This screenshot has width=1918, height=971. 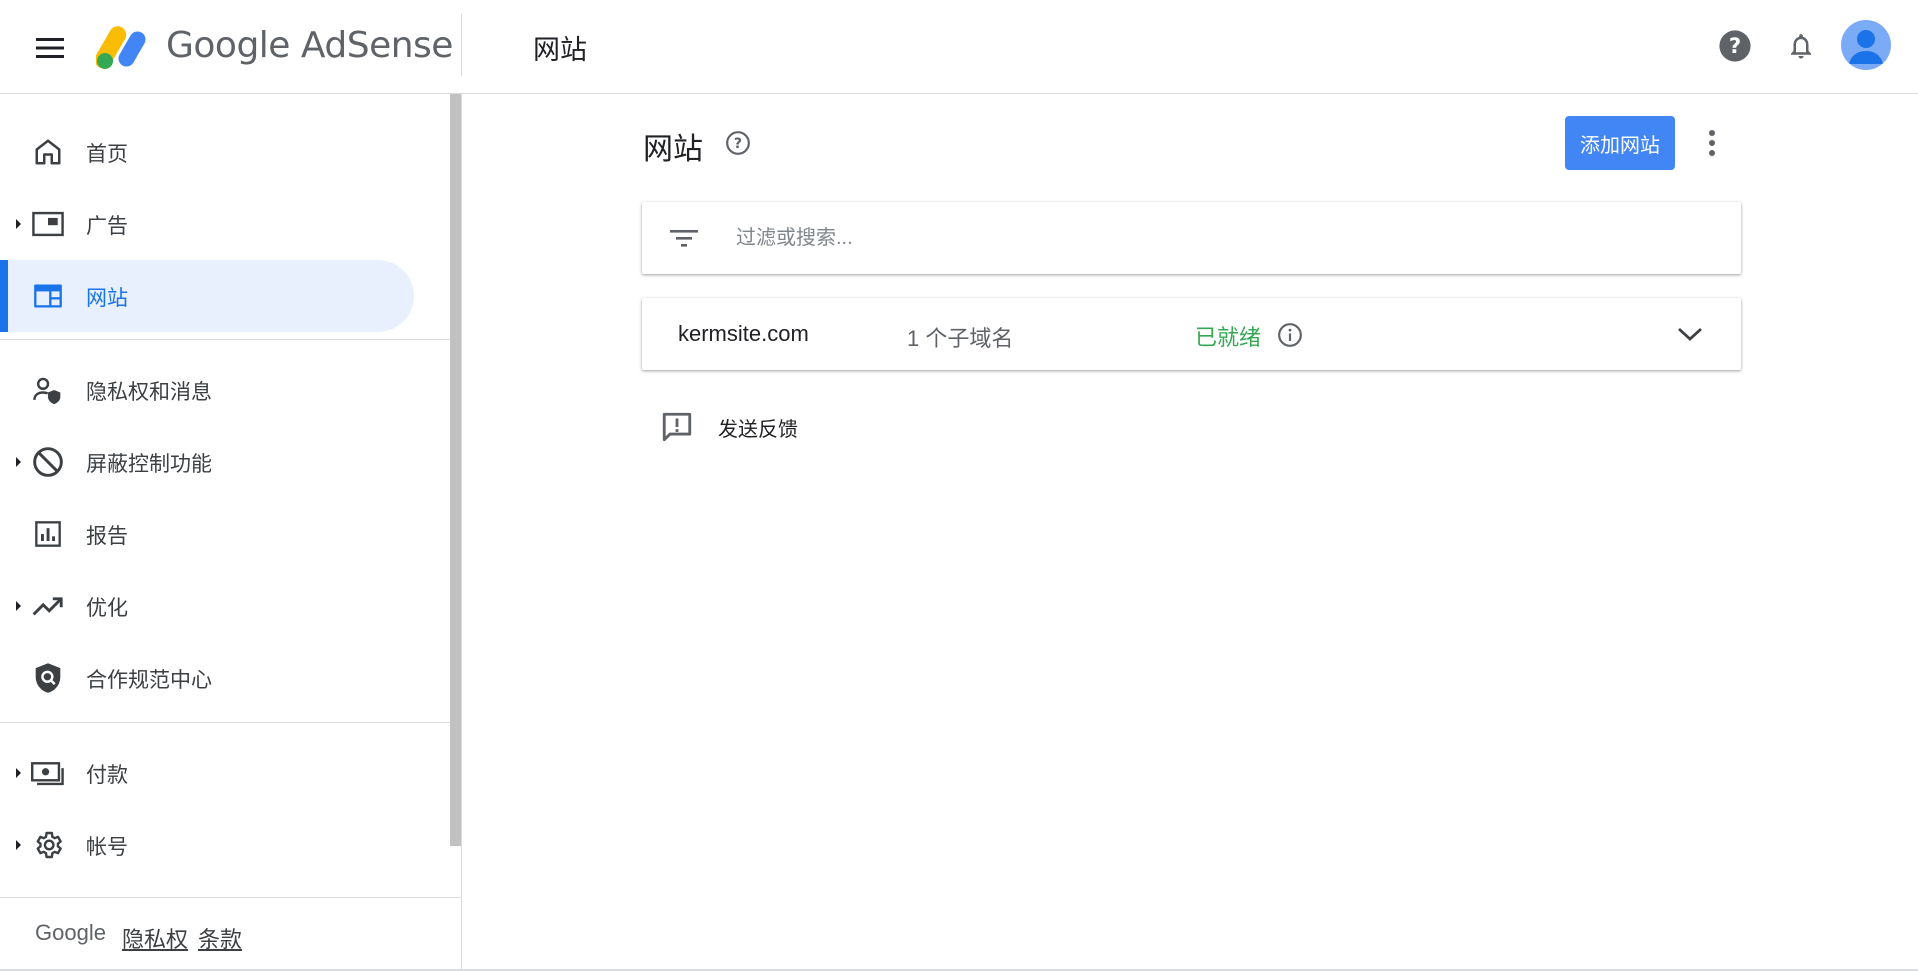 What do you see at coordinates (107, 608) in the screenshot?
I see `sidebar-item-label: 优化` at bounding box center [107, 608].